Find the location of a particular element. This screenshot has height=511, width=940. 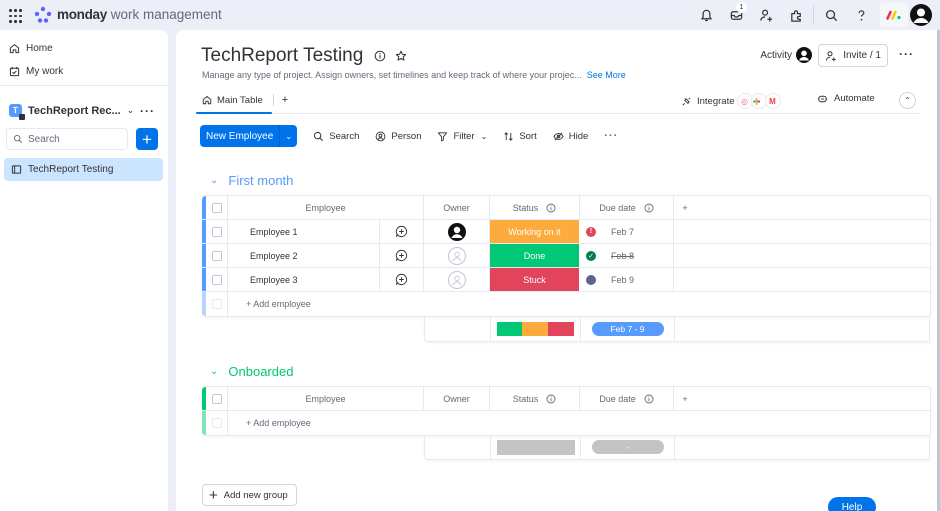

board-title: TechReport Testing is located at coordinates (282, 56).